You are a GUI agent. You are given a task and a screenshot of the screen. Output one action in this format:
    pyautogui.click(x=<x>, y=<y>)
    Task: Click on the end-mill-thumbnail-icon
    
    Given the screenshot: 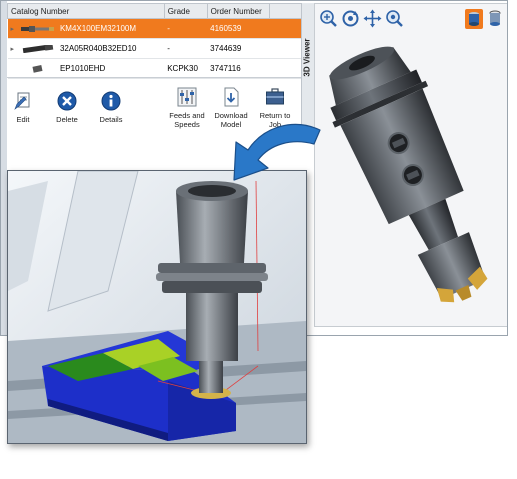 What is the action you would take?
    pyautogui.click(x=37, y=48)
    